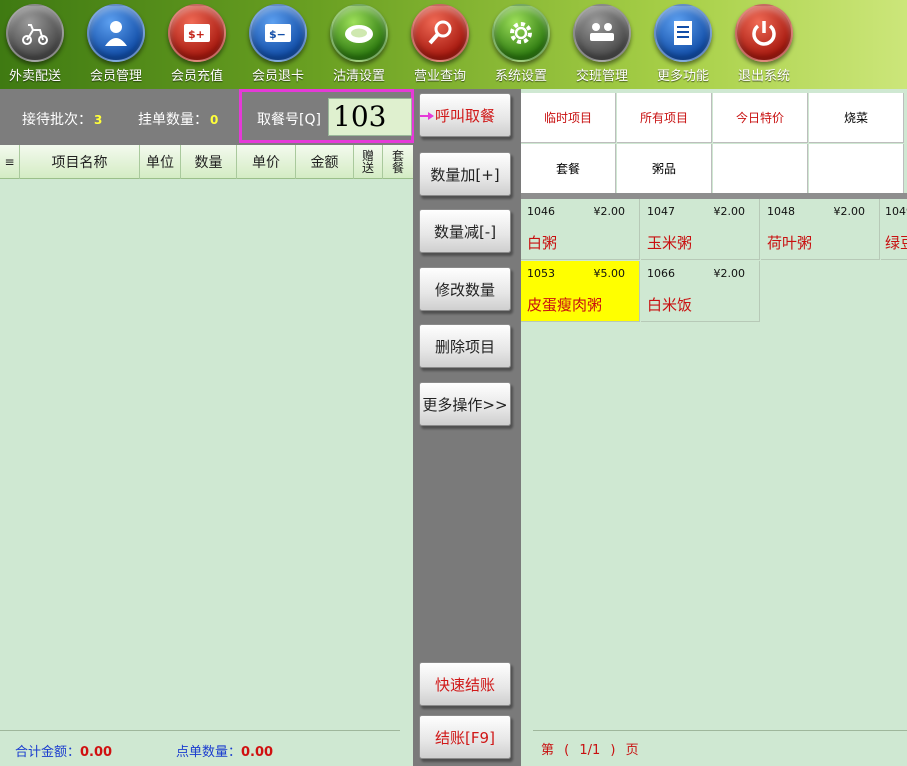 This screenshot has height=766, width=907. I want to click on toolbar-label: 退出系统, so click(763, 76).